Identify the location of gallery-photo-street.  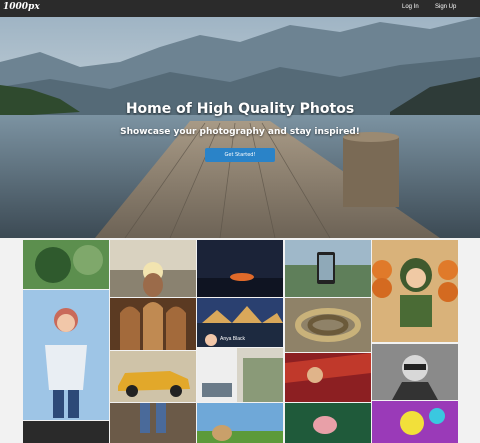
(240, 375).